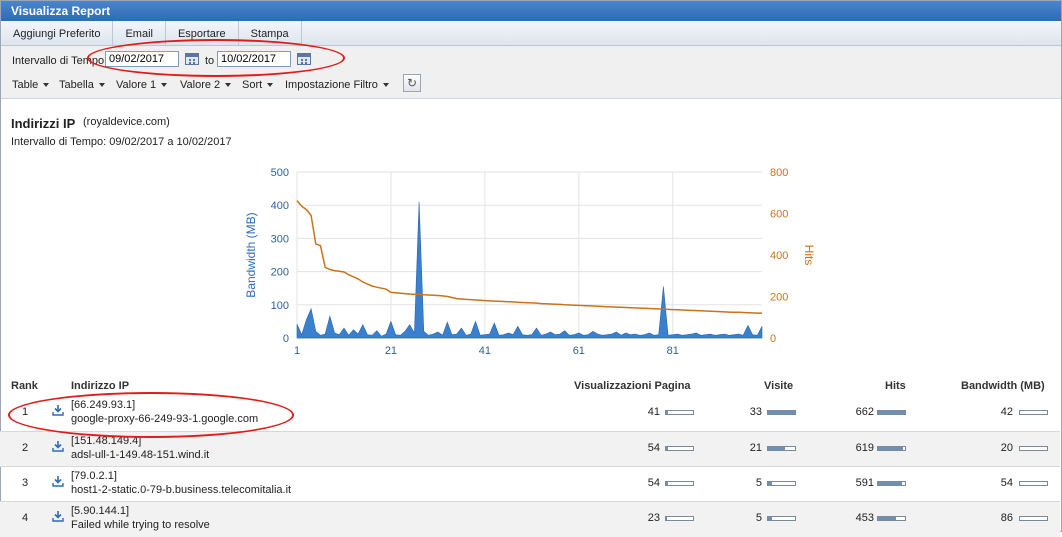 This screenshot has height=537, width=1062. What do you see at coordinates (100, 511) in the screenshot?
I see `row-ip-address: [5.90.144.1]` at bounding box center [100, 511].